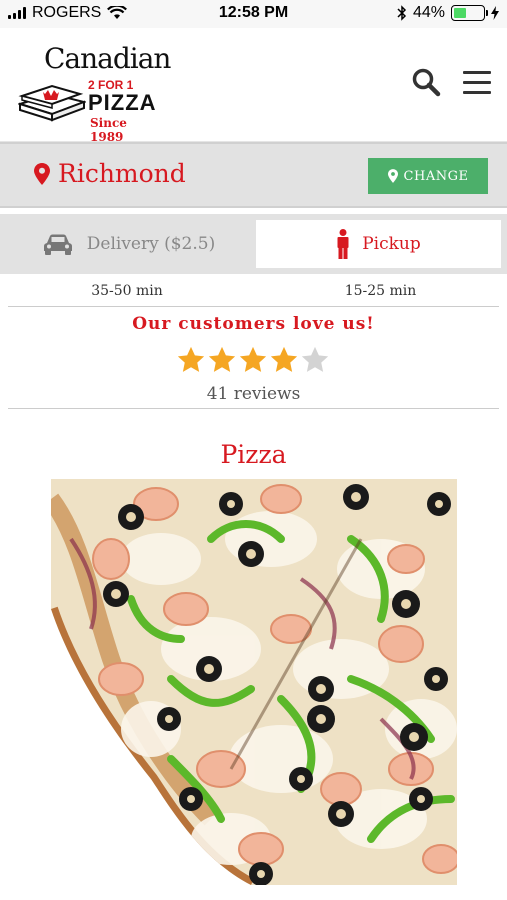 Image resolution: width=507 pixels, height=900 pixels. I want to click on status-bar: ROGERS 12:58 PM 44%, so click(253, 14).